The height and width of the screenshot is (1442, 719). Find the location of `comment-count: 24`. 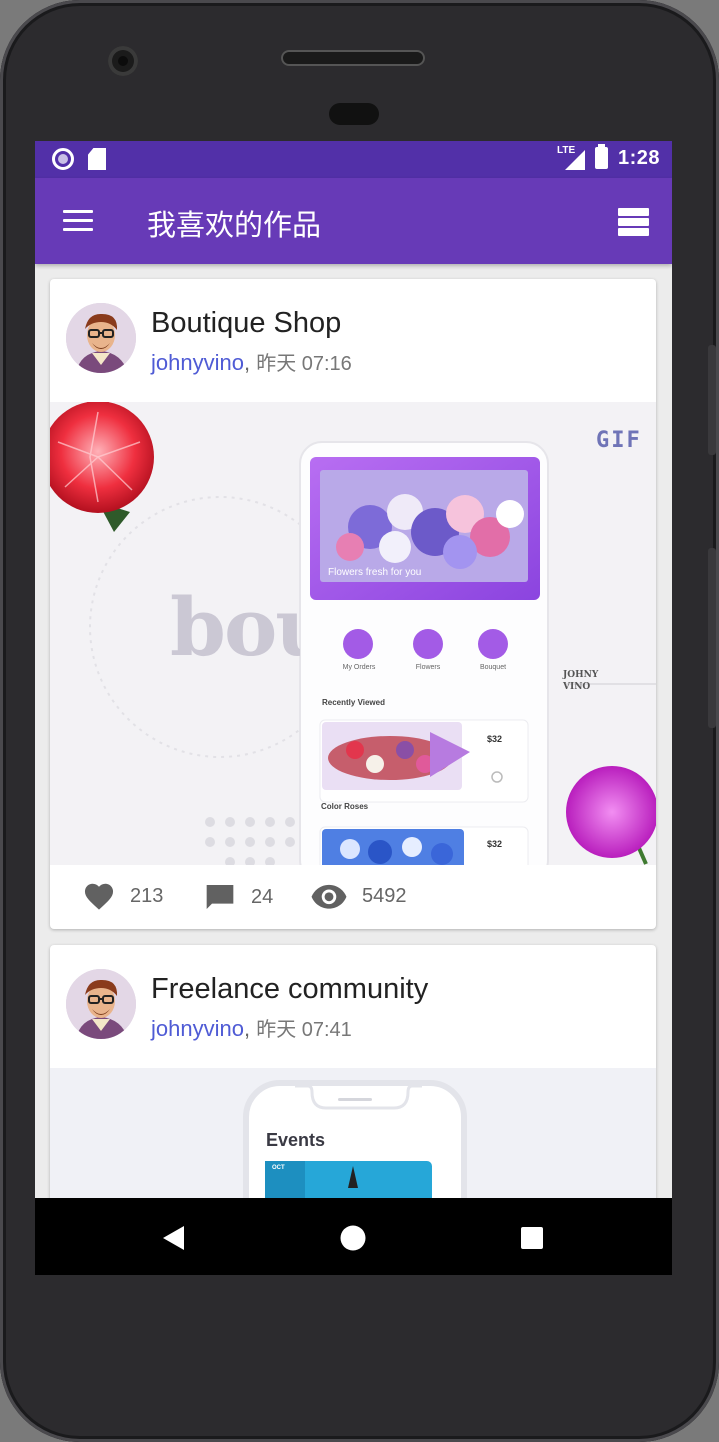

comment-count: 24 is located at coordinates (262, 896).